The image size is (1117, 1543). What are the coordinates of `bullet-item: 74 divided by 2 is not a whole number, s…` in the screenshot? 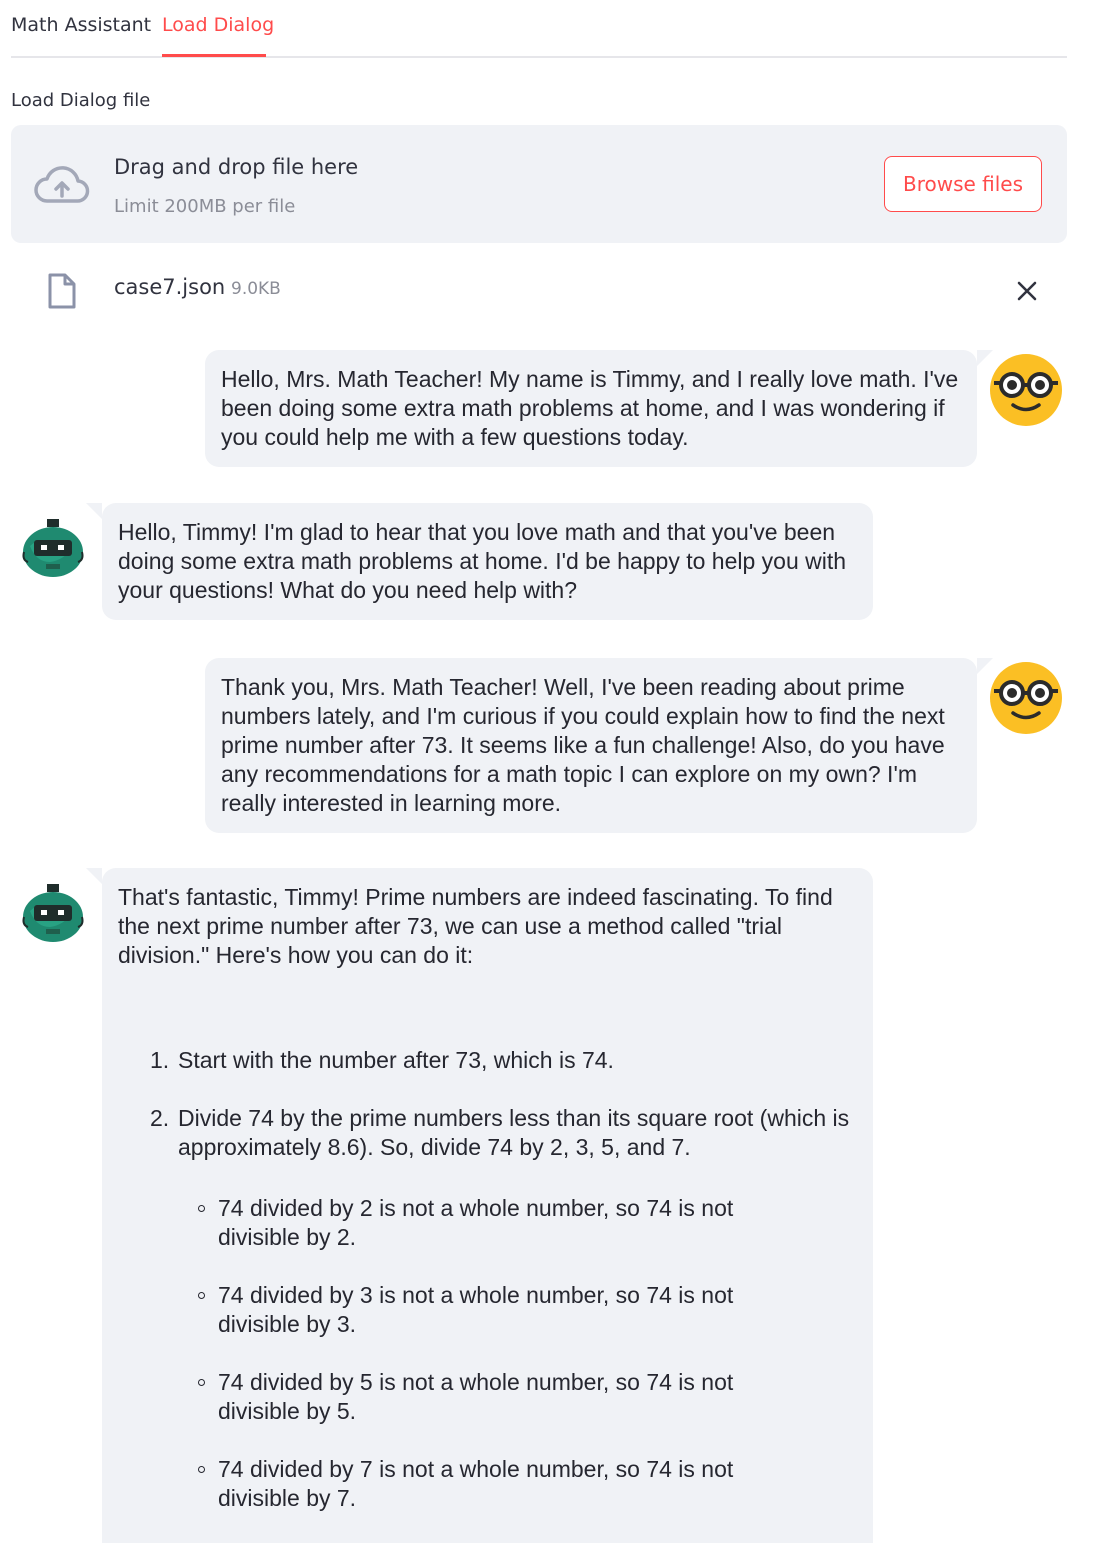 It's located at (500, 1223).